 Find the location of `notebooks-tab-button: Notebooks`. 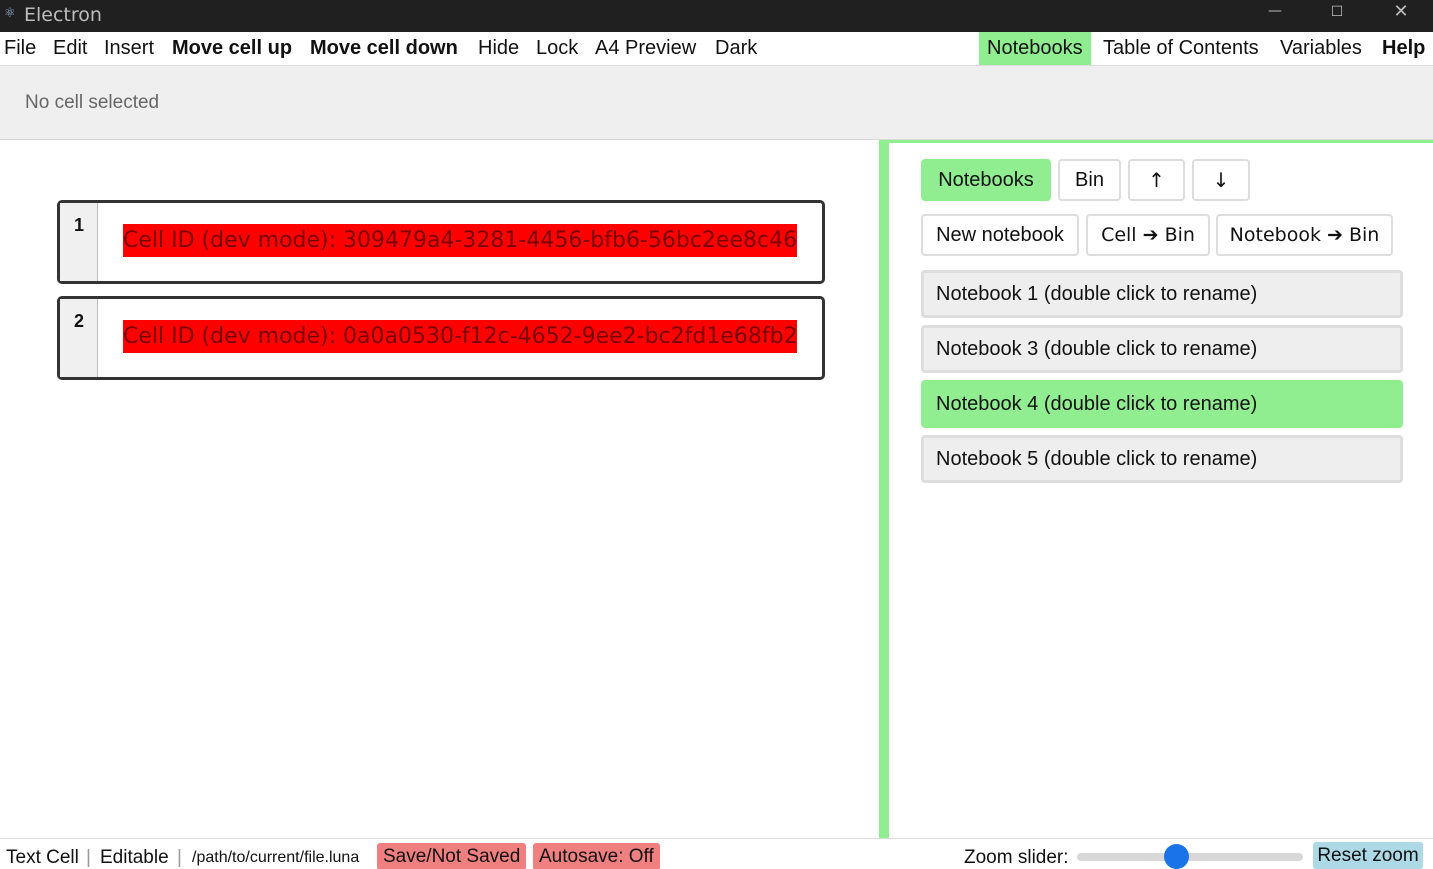

notebooks-tab-button: Notebooks is located at coordinates (986, 180).